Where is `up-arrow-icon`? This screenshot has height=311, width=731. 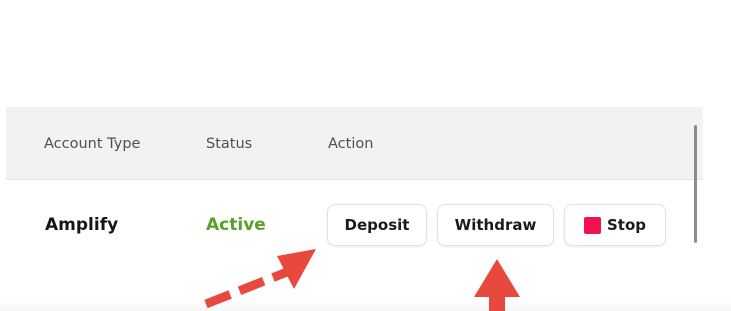 up-arrow-icon is located at coordinates (497, 285).